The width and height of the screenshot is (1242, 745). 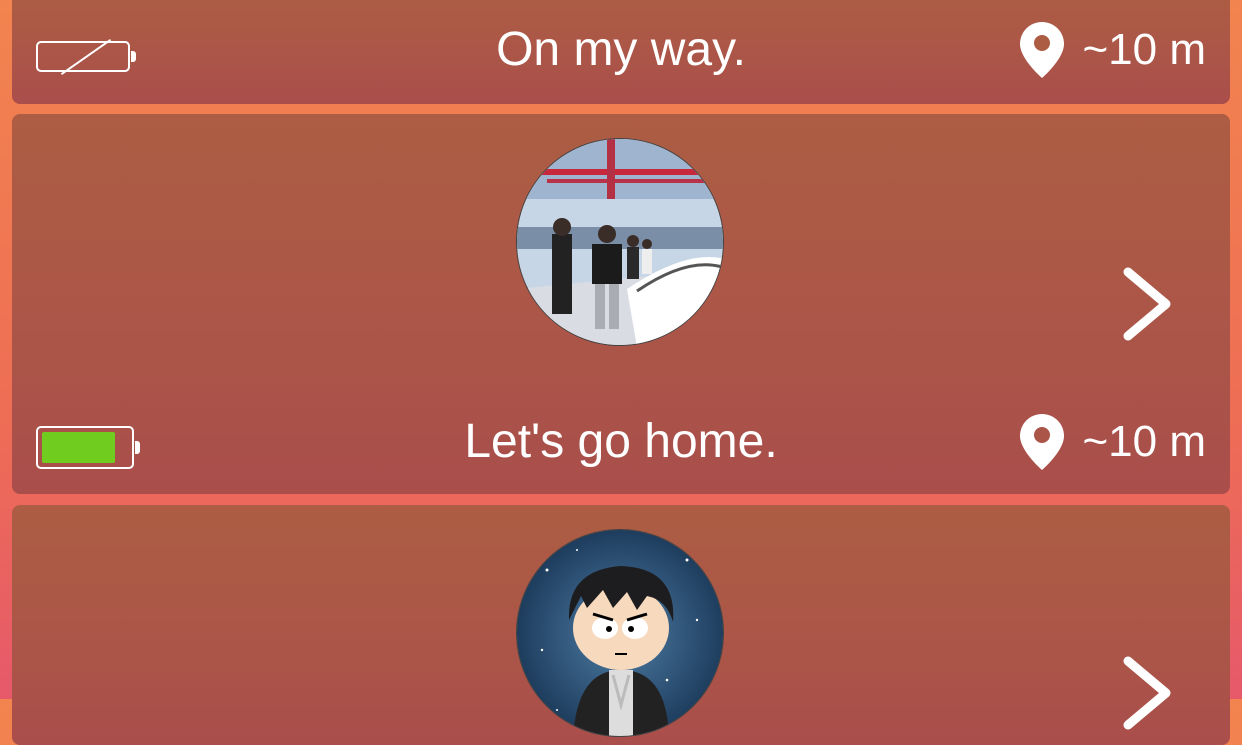 I want to click on photo-people-on-boat-icon, so click(x=620, y=242).